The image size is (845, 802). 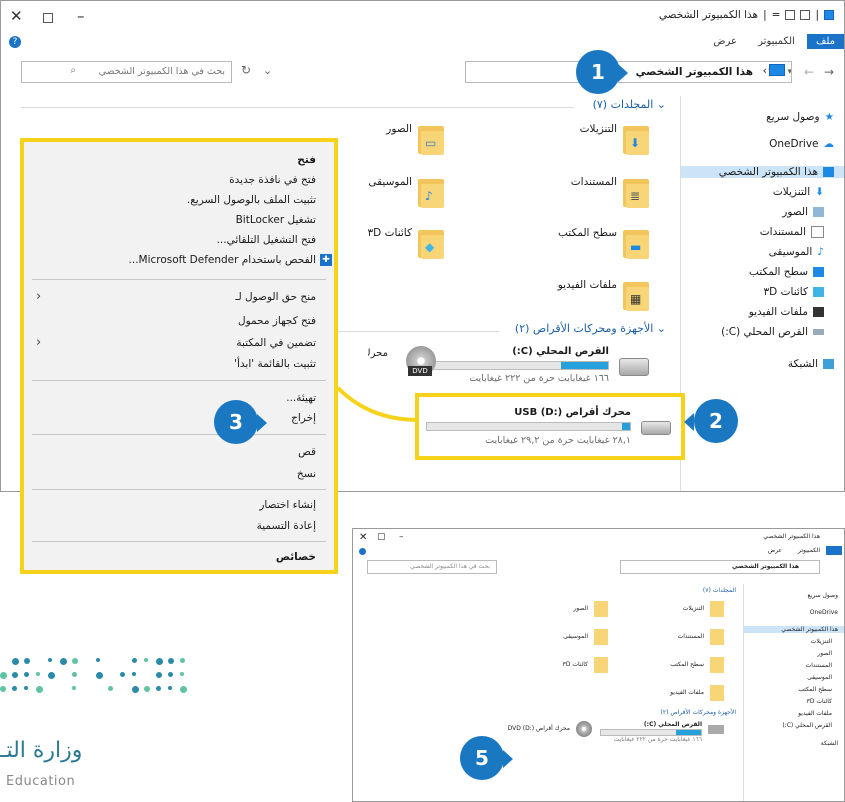 What do you see at coordinates (829, 743) in the screenshot?
I see `thumb-nav-item: الشبكة` at bounding box center [829, 743].